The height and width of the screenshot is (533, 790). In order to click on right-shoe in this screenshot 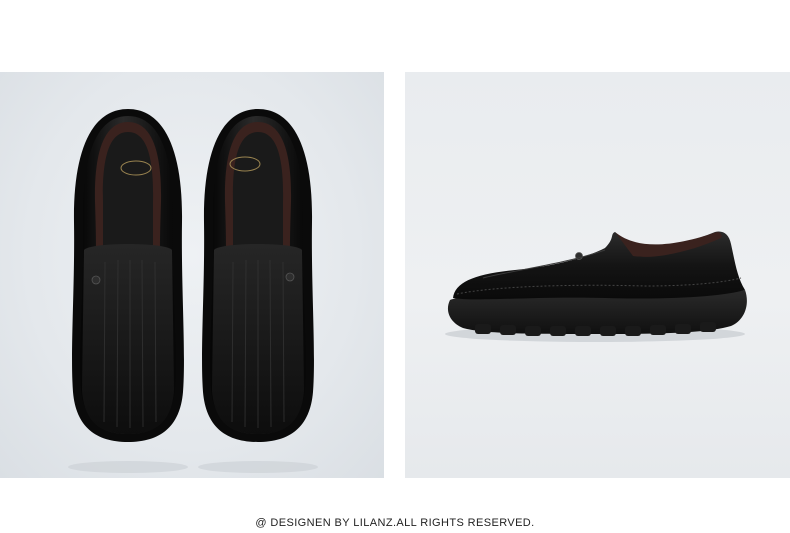, I will do `click(258, 275)`.